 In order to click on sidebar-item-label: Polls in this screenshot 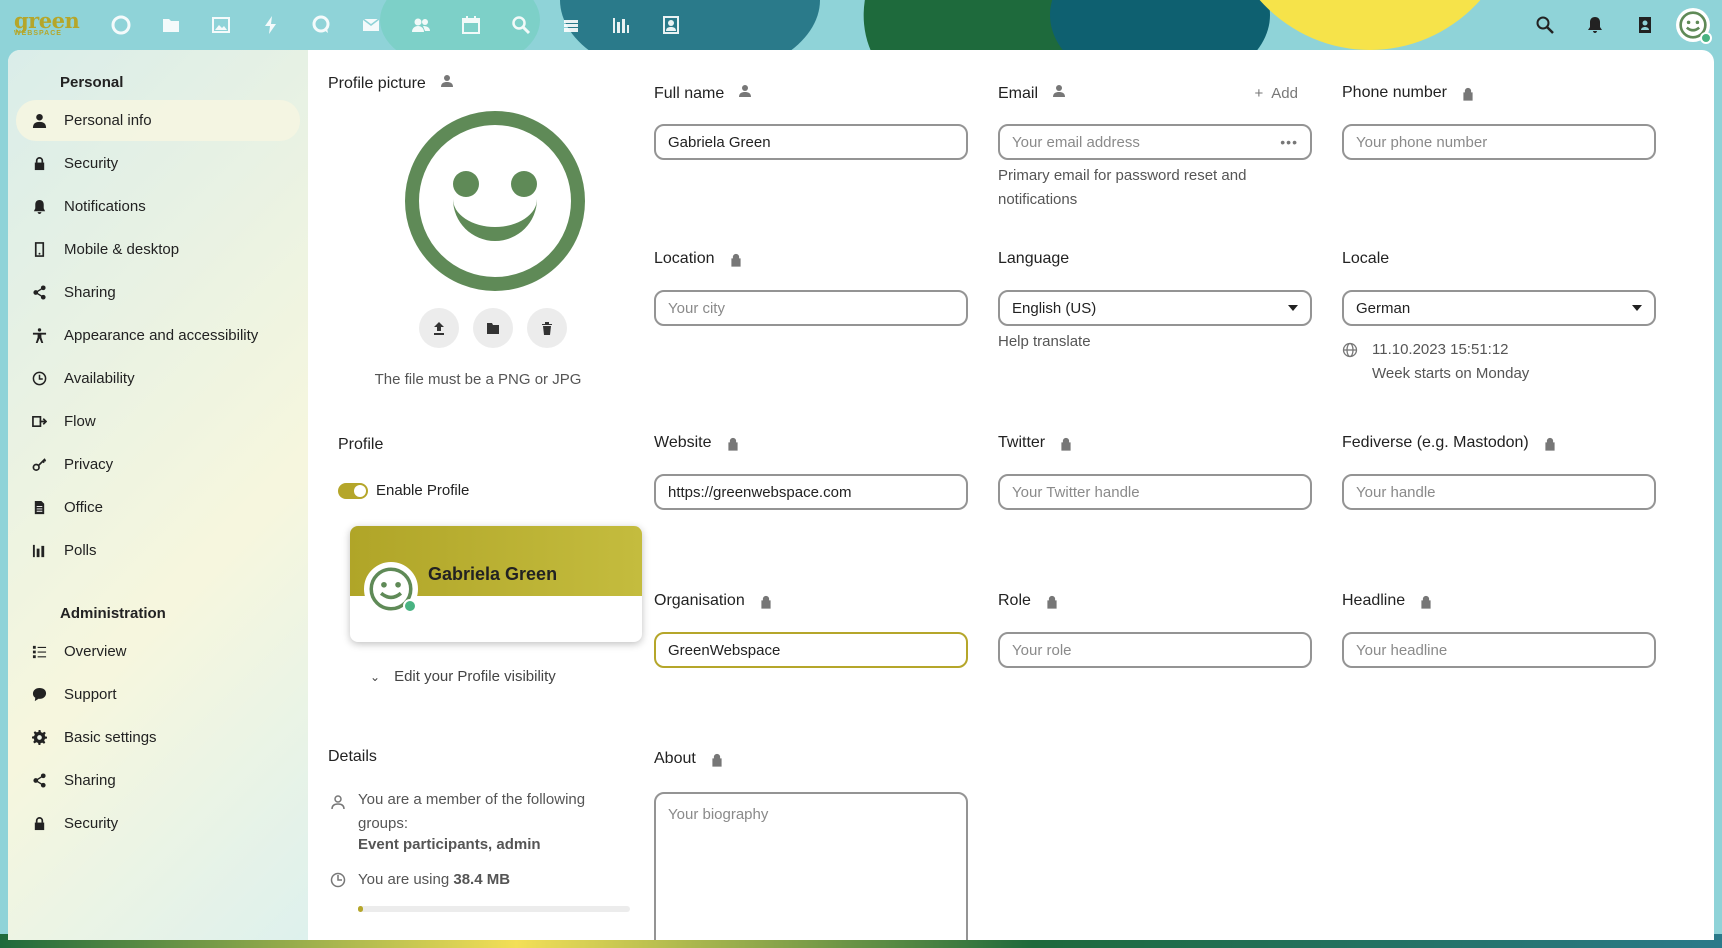, I will do `click(80, 550)`.